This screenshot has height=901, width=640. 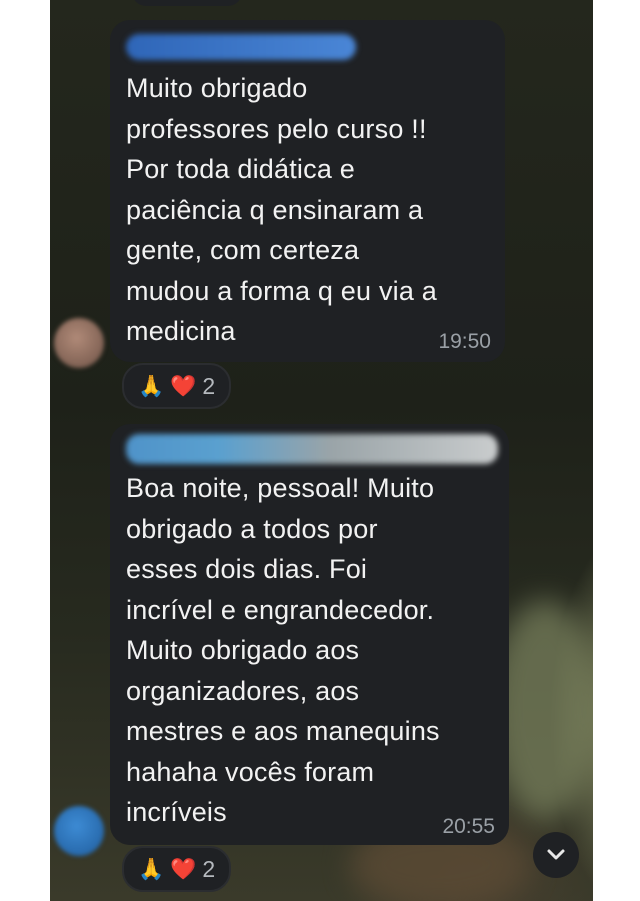 I want to click on message-line: Por toda didática e, so click(x=240, y=169).